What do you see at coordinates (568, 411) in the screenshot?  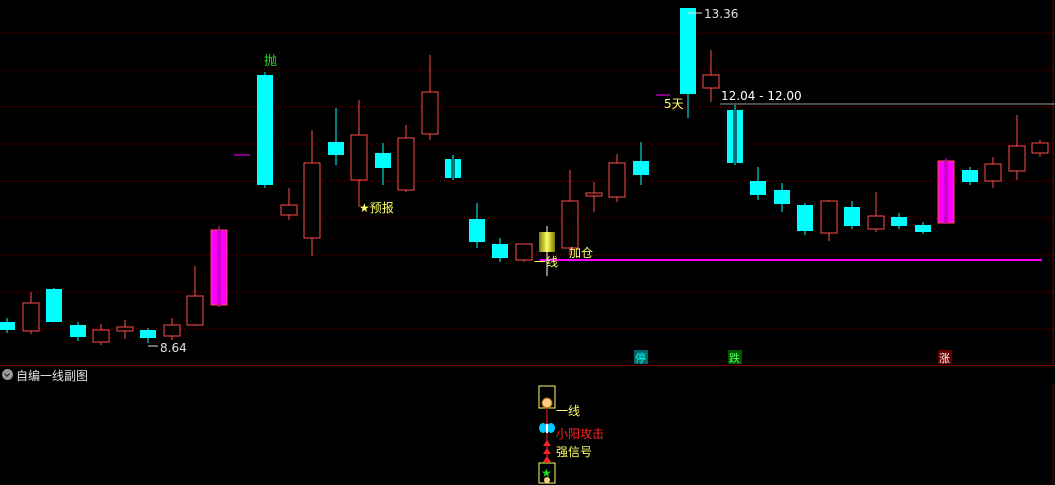 I see `sub-yixian-label: 一线` at bounding box center [568, 411].